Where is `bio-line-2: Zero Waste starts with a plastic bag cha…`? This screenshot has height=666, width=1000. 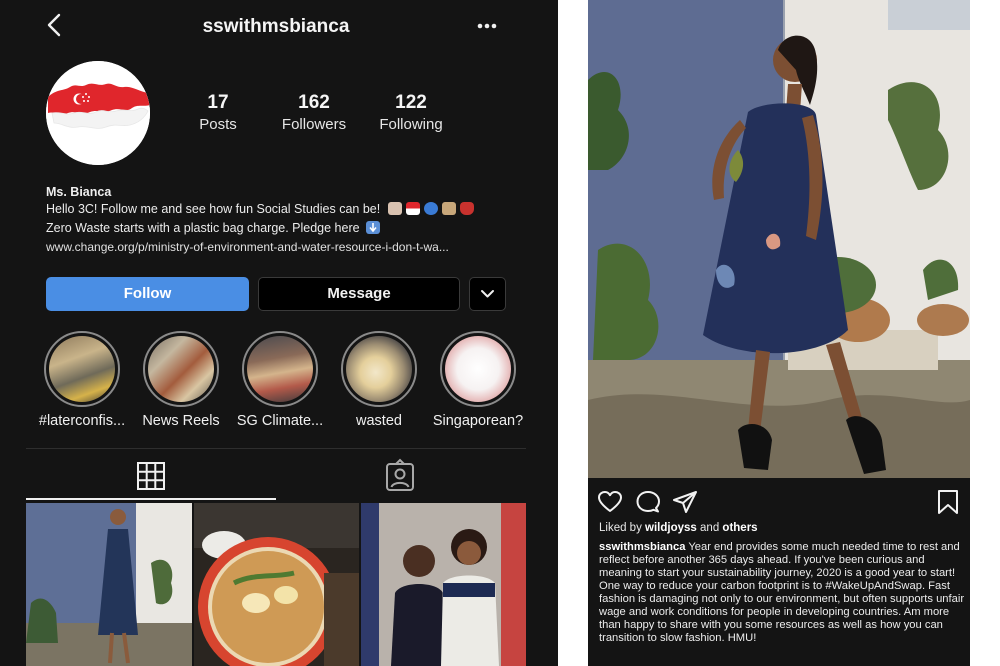
bio-line-2: Zero Waste starts with a plastic bag cha… is located at coordinates (281, 228).